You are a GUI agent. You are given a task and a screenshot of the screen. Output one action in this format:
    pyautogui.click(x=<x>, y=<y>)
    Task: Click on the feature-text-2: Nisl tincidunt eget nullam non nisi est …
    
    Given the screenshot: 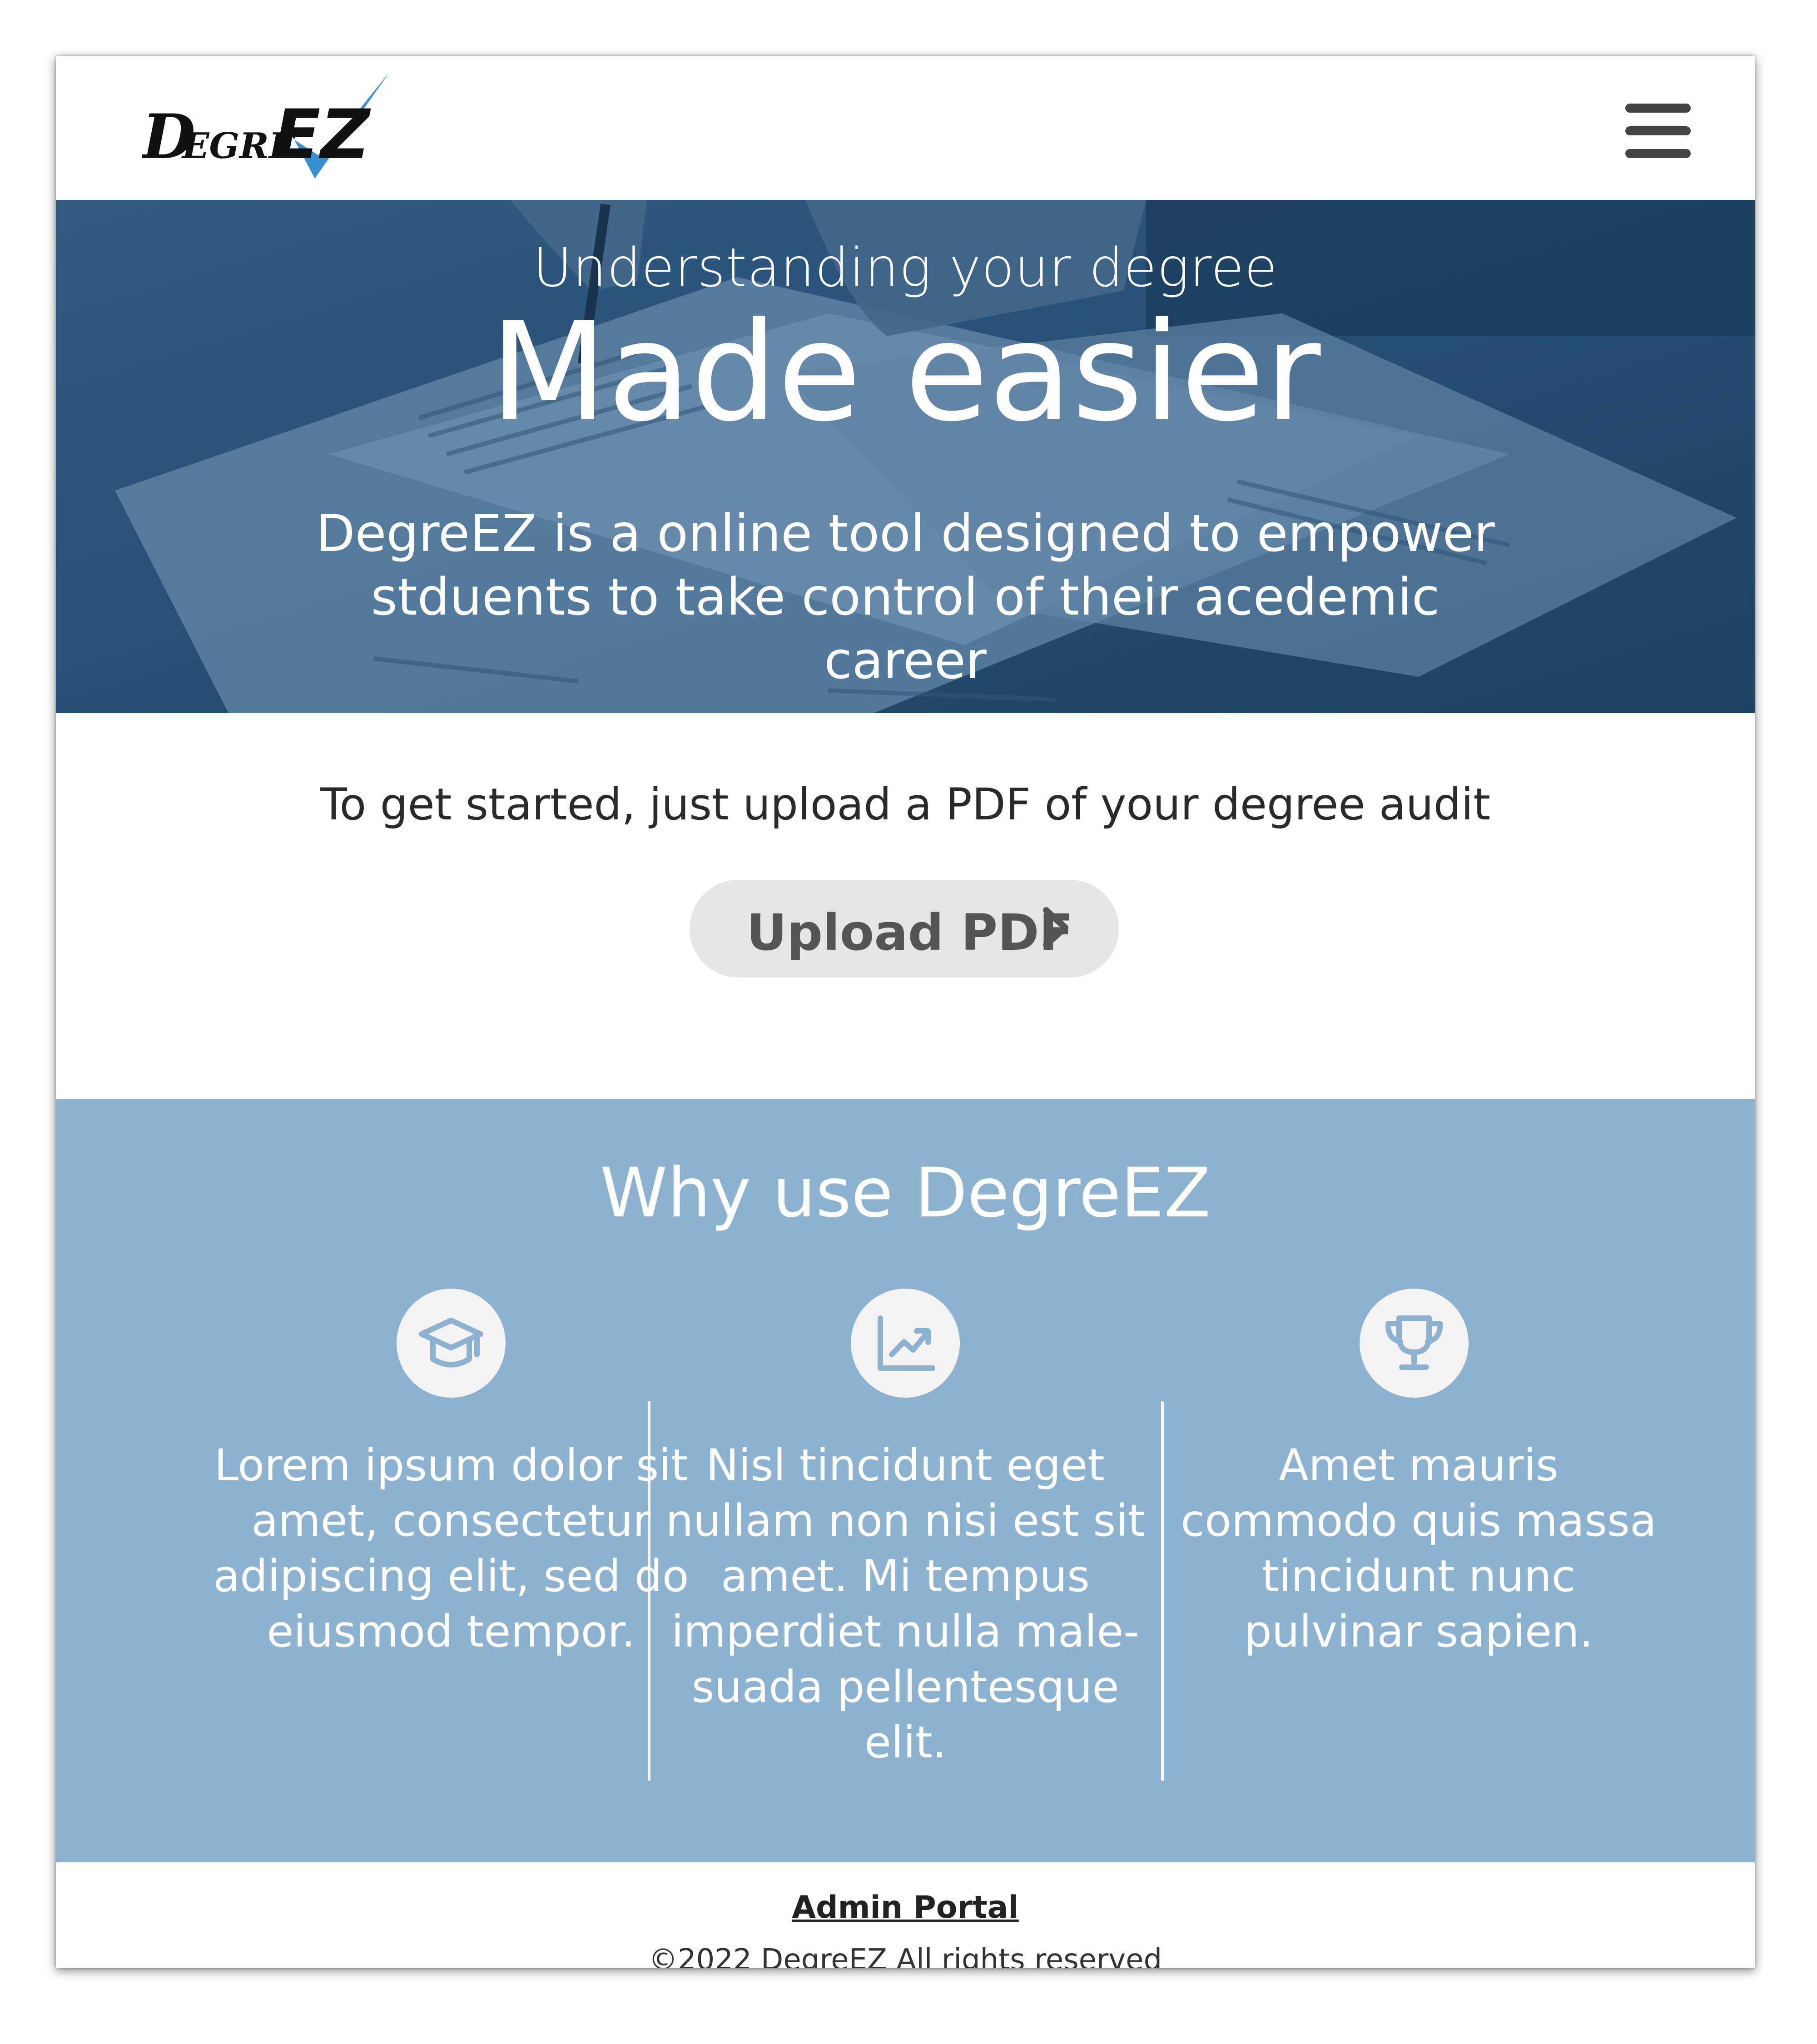 What is the action you would take?
    pyautogui.click(x=905, y=1604)
    